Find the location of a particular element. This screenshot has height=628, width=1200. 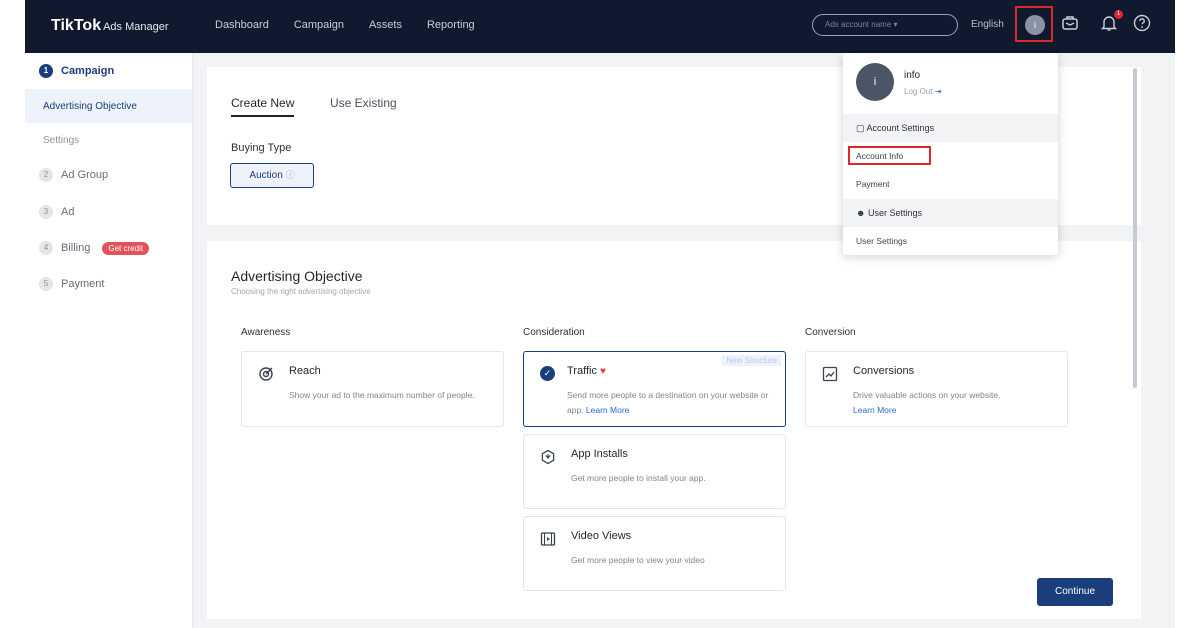

option-title: Reach is located at coordinates (305, 371).